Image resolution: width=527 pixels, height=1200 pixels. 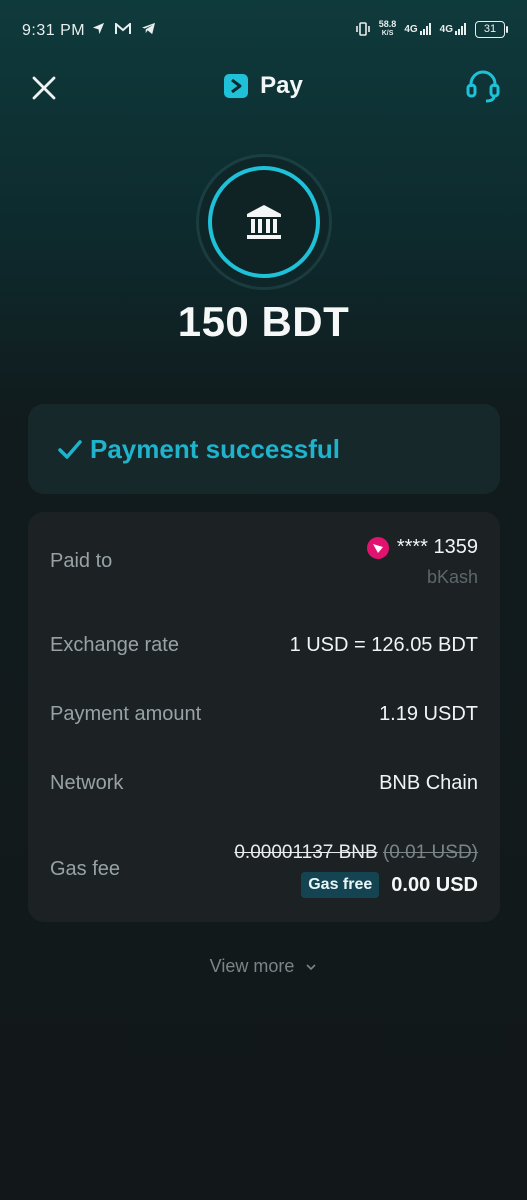 I want to click on paid-to-label: Paid to, so click(x=81, y=561).